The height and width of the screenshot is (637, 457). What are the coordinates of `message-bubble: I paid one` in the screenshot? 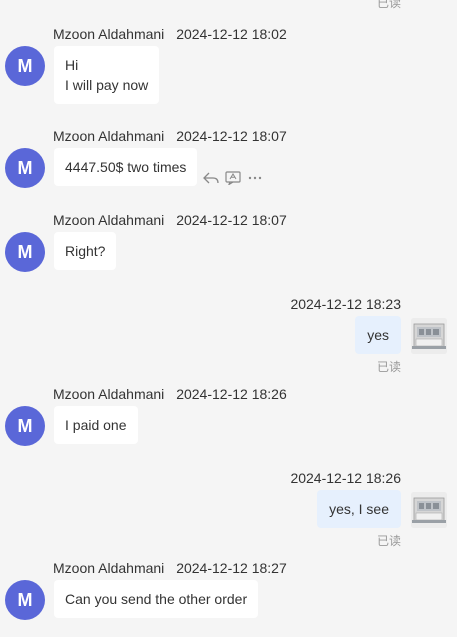 It's located at (96, 425).